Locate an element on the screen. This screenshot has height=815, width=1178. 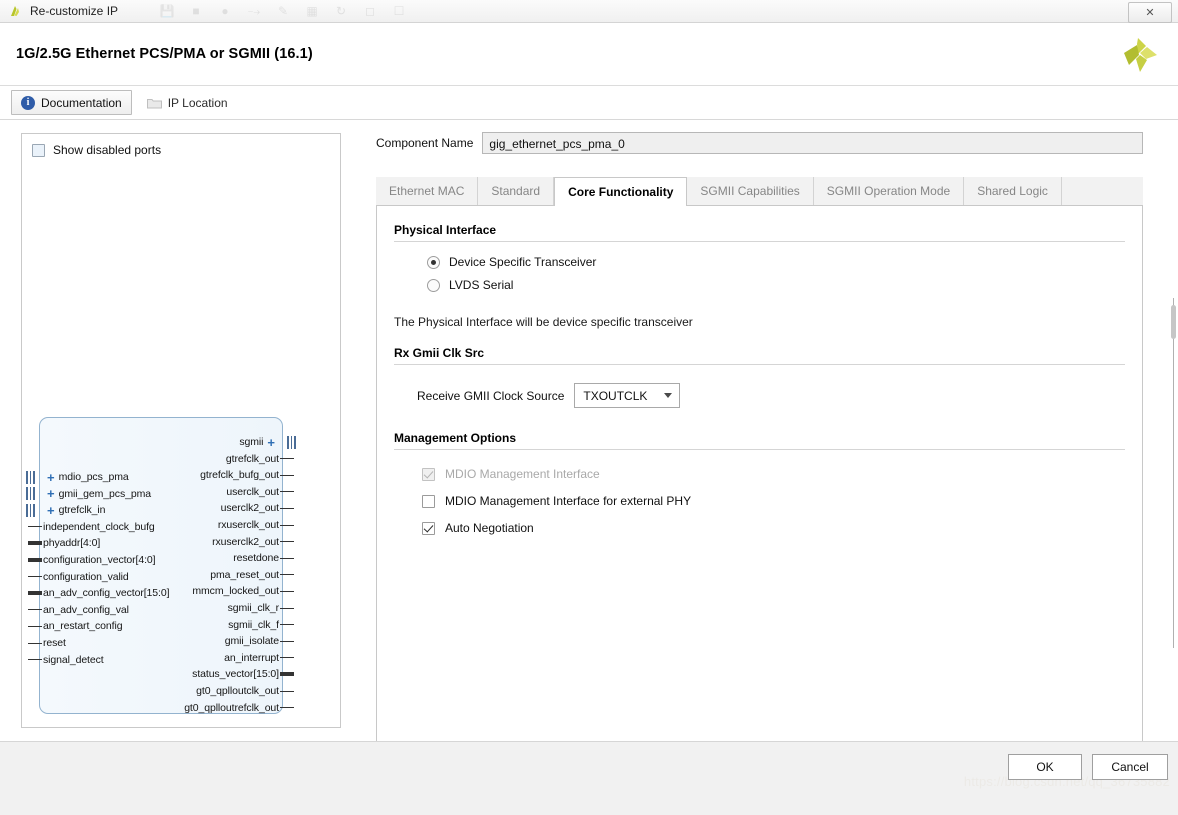
port-right-userclk-out: userclk_out is located at coordinates (260, 492).